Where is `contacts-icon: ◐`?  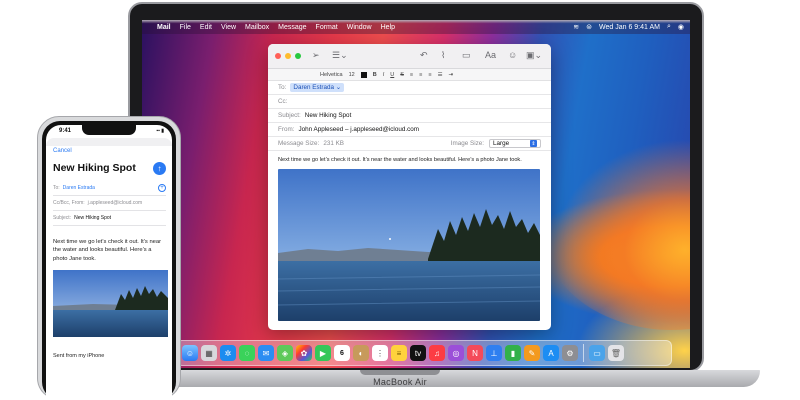
contacts-icon: ◐ is located at coordinates (361, 353).